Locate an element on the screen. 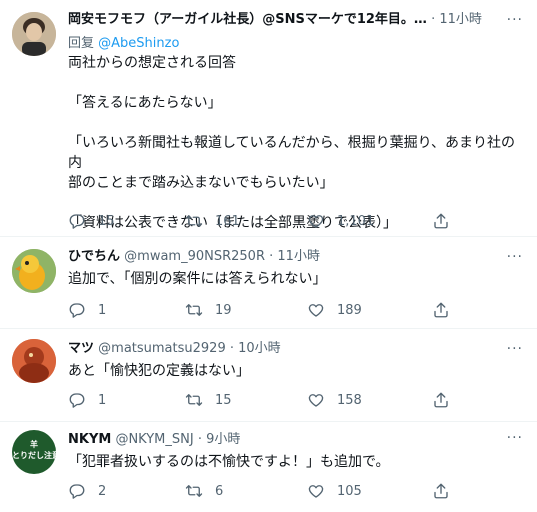 The height and width of the screenshot is (512, 537). like-button: 158 is located at coordinates (334, 400).